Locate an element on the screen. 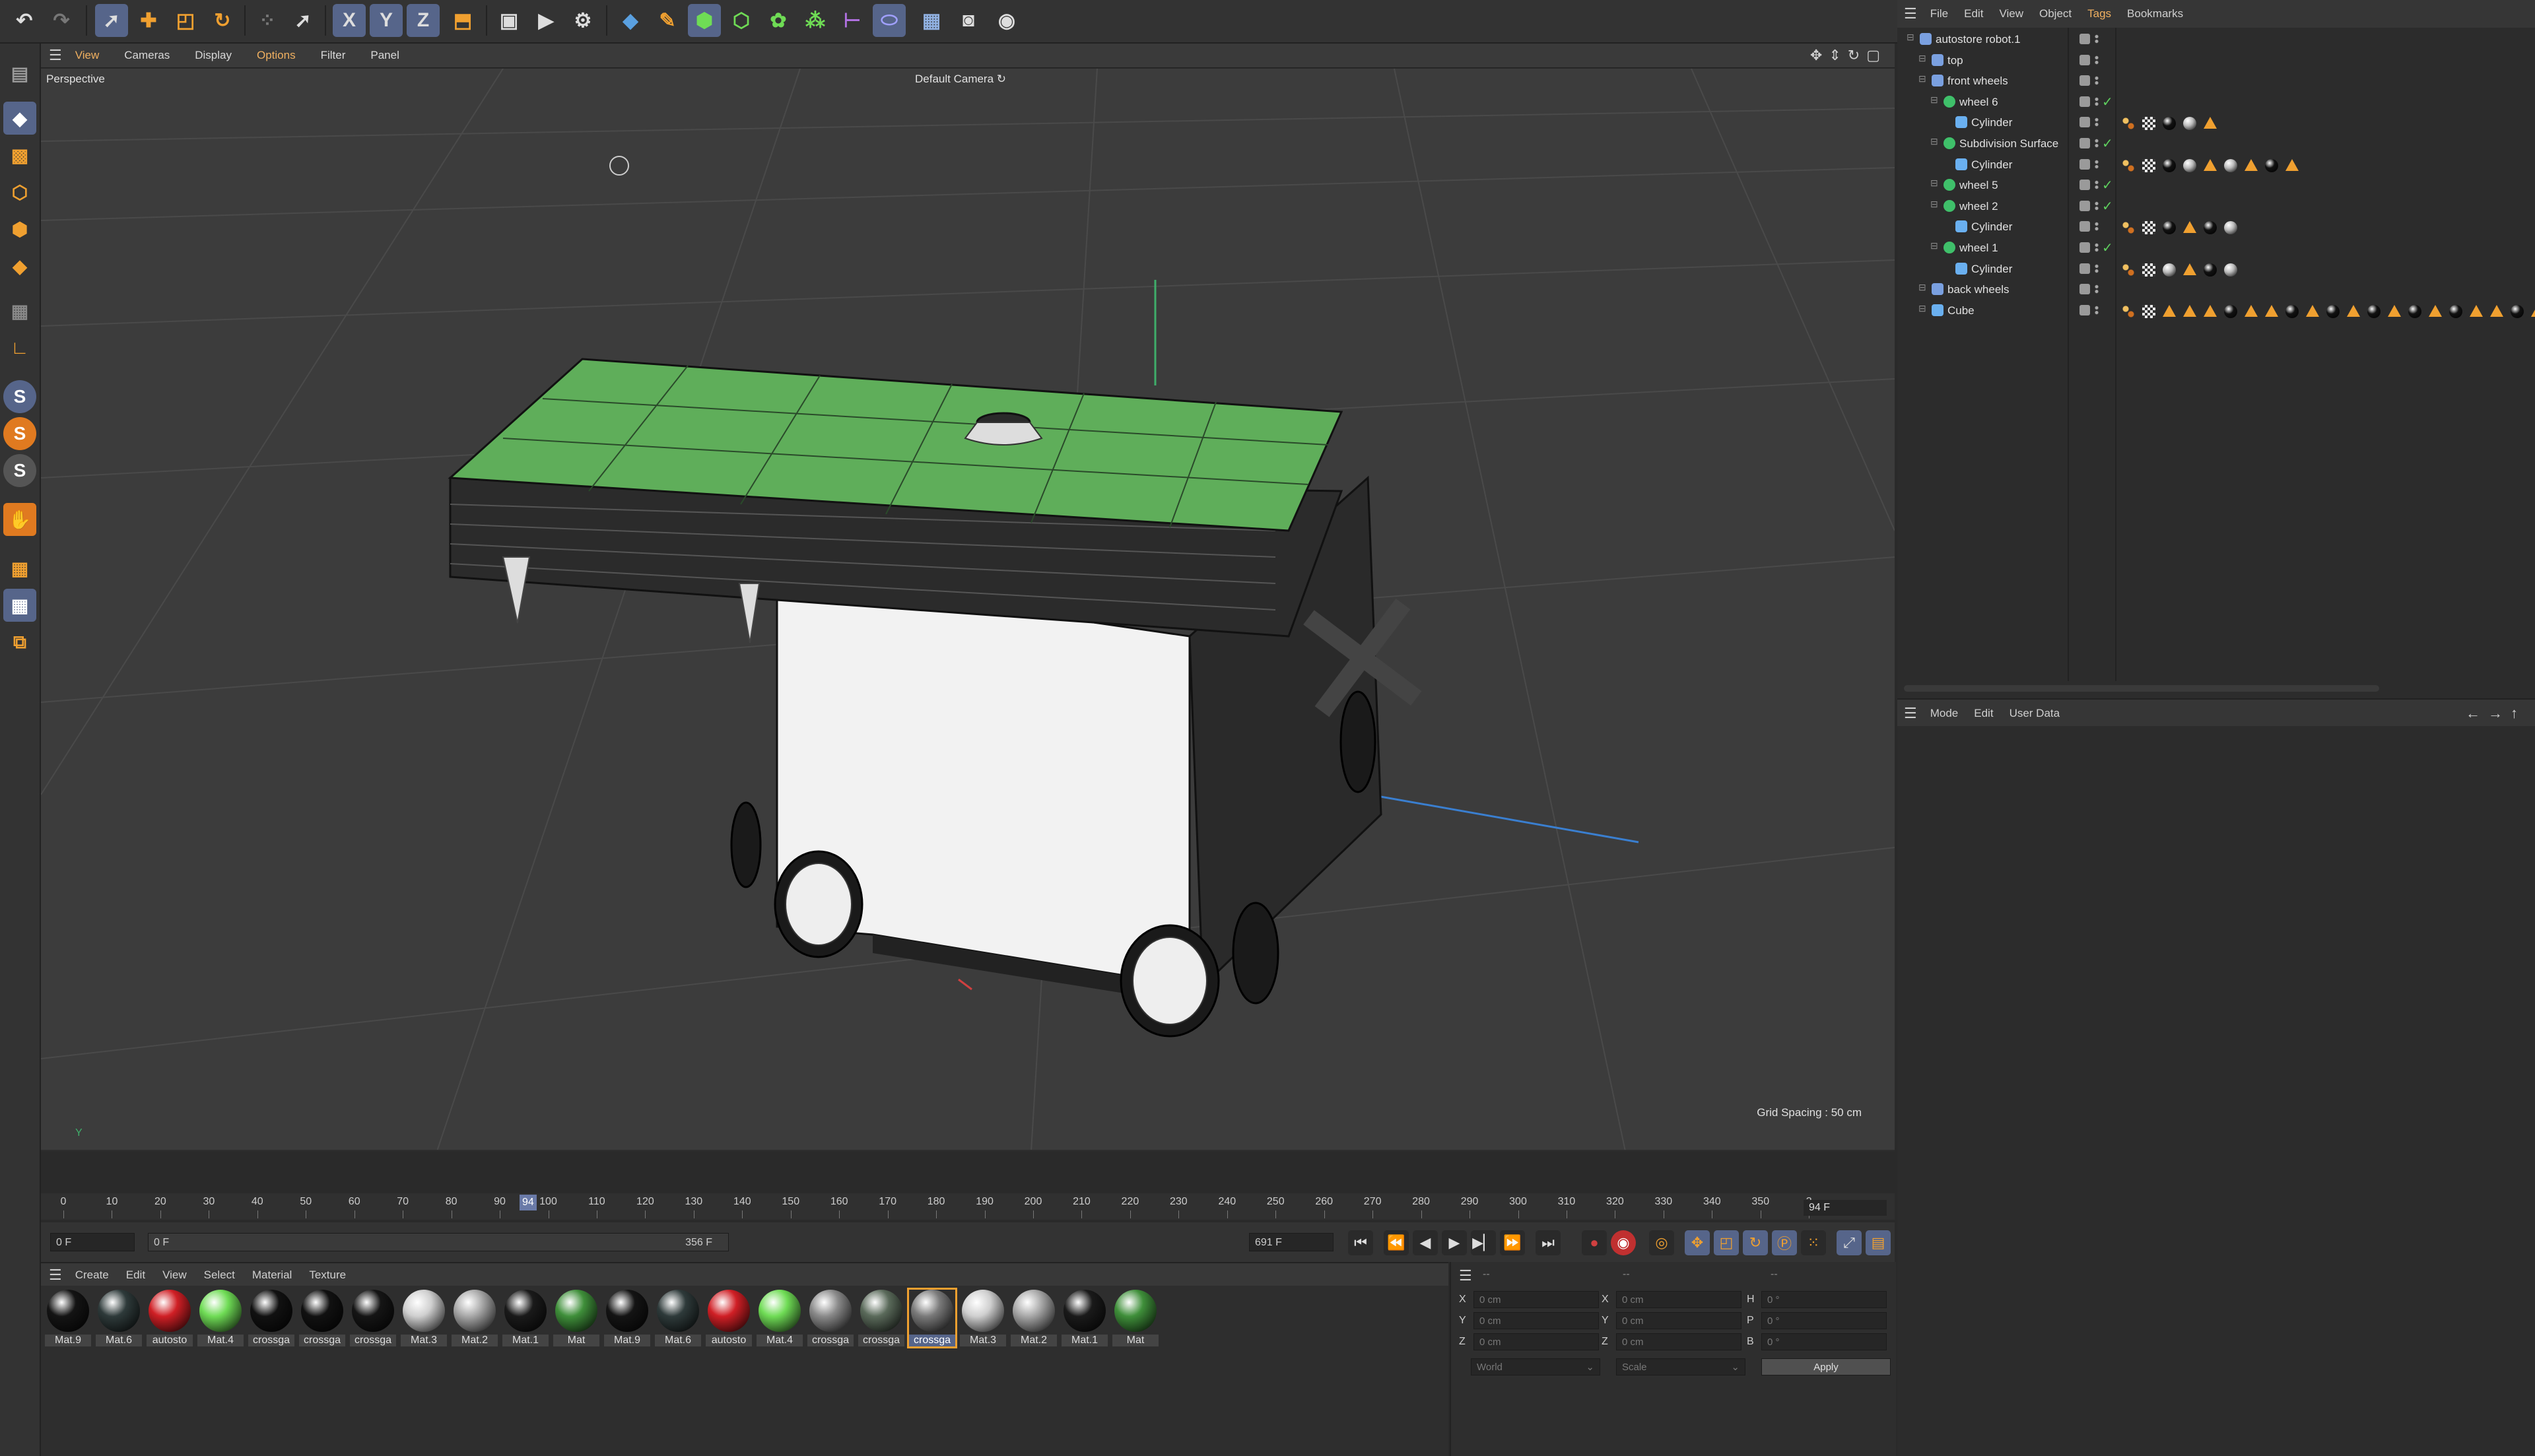  material-swatch: Mat.6 is located at coordinates (119, 1318).